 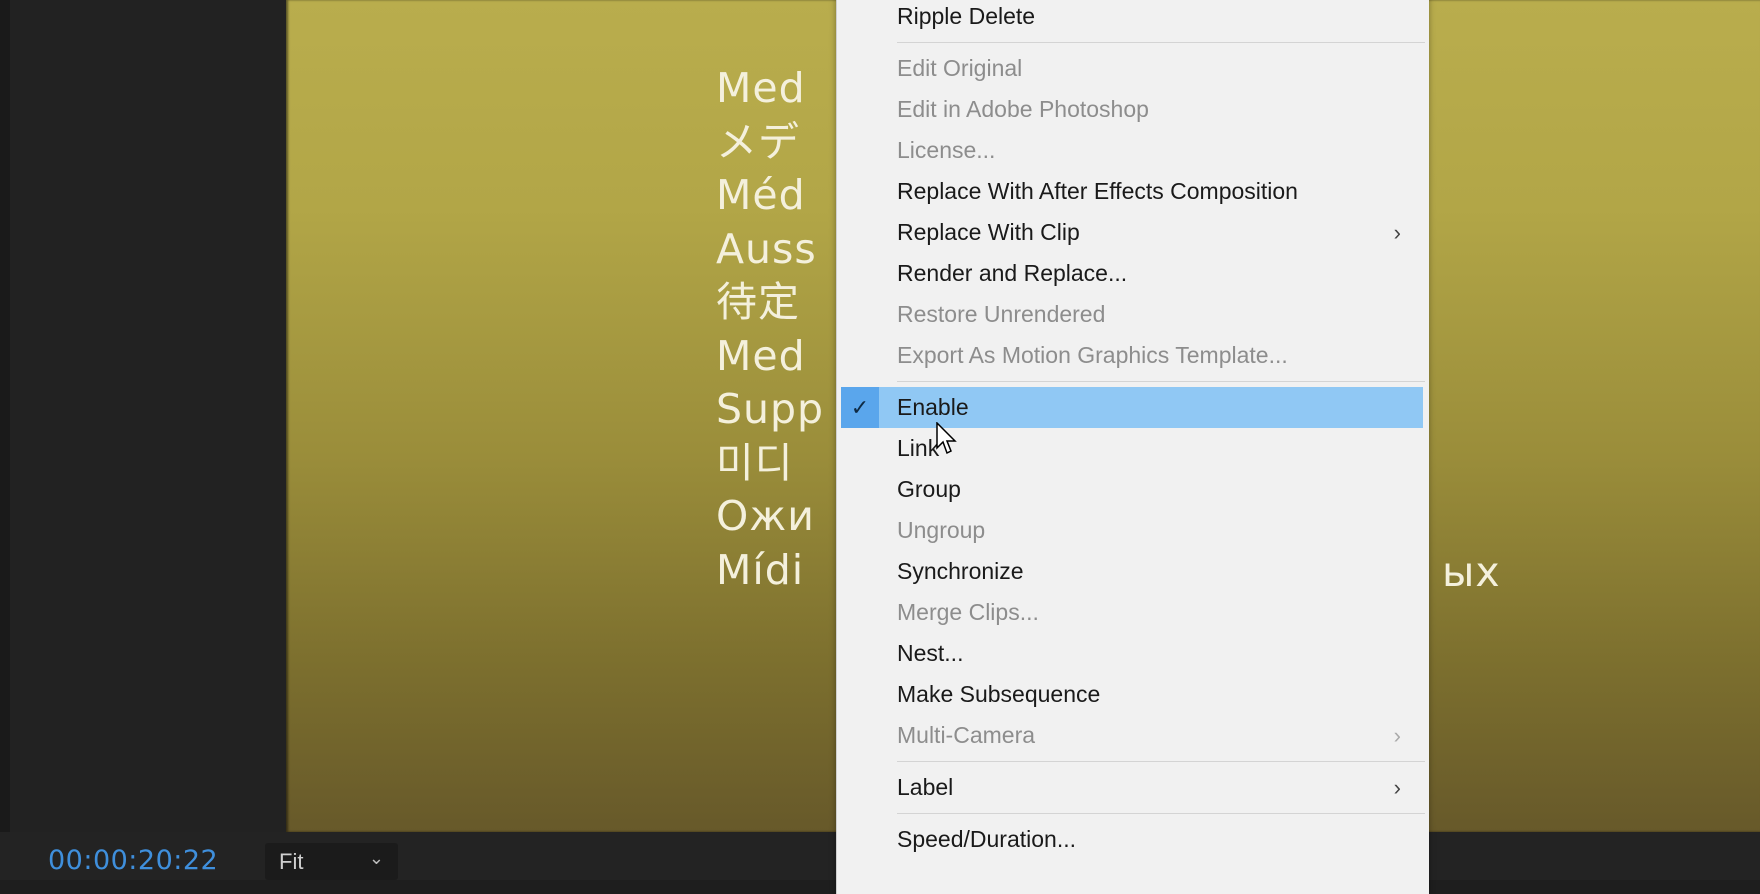 I want to click on menu-item-label: Group, so click(x=929, y=489).